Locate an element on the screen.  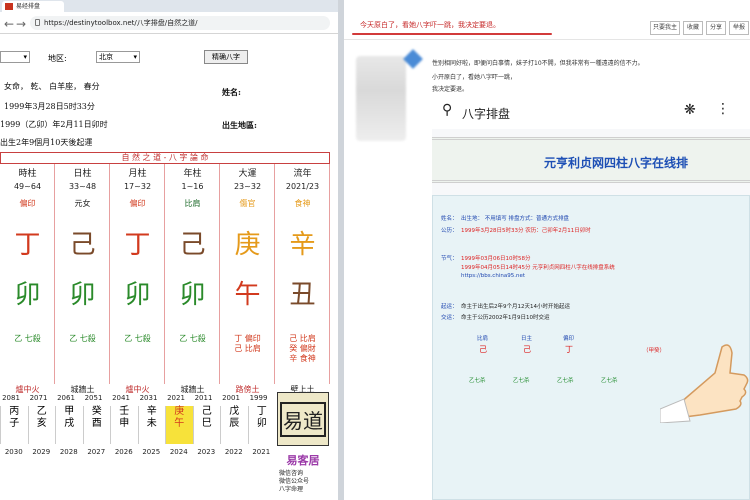
search-icon: ⚲ is located at coordinates (447, 110).